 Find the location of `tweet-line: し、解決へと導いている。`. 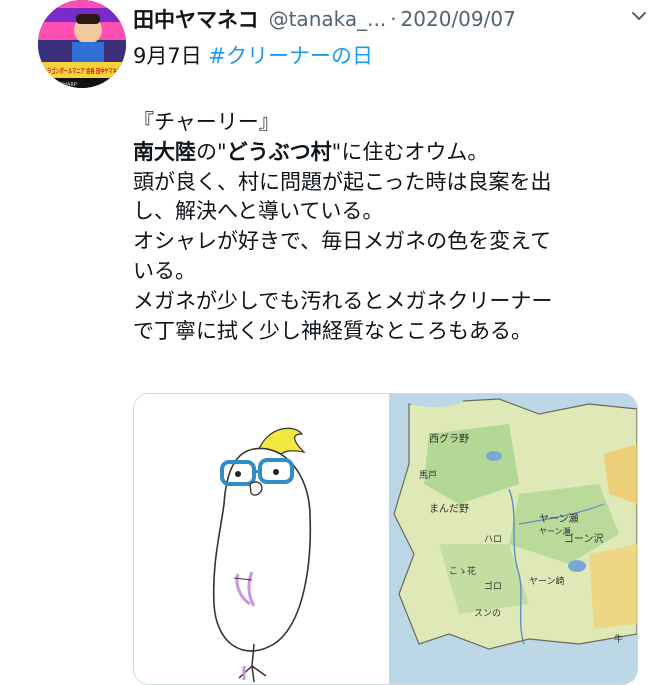

tweet-line: し、解決へと導いている。 is located at coordinates (383, 212).